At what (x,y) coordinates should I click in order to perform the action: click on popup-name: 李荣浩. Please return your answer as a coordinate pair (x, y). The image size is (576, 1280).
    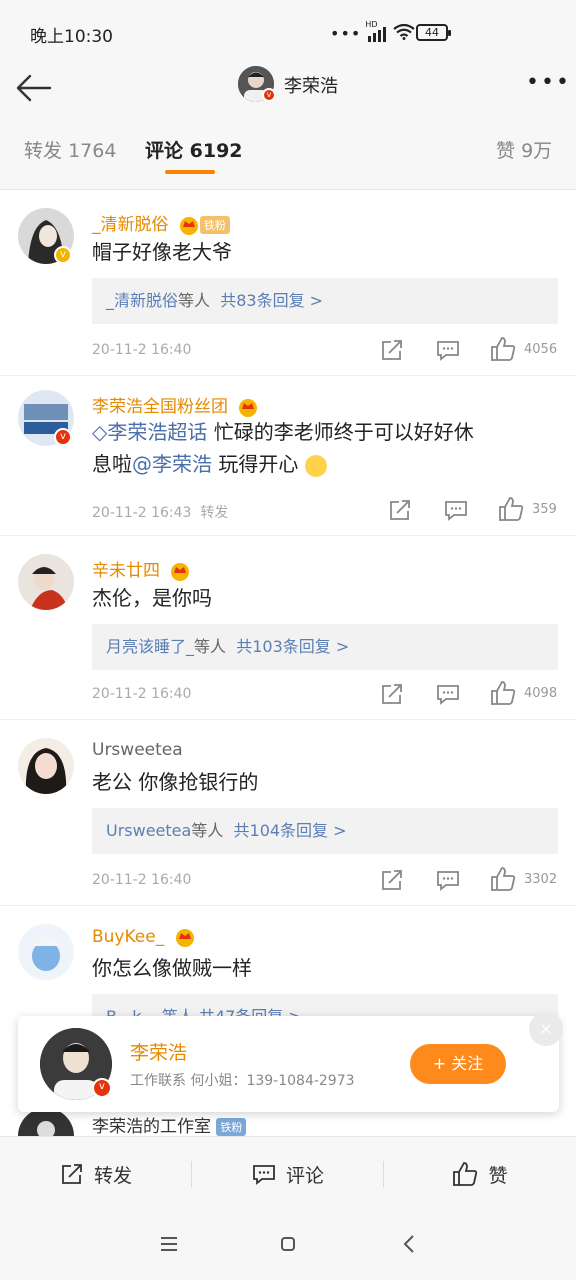
    Looking at the image, I should click on (158, 1051).